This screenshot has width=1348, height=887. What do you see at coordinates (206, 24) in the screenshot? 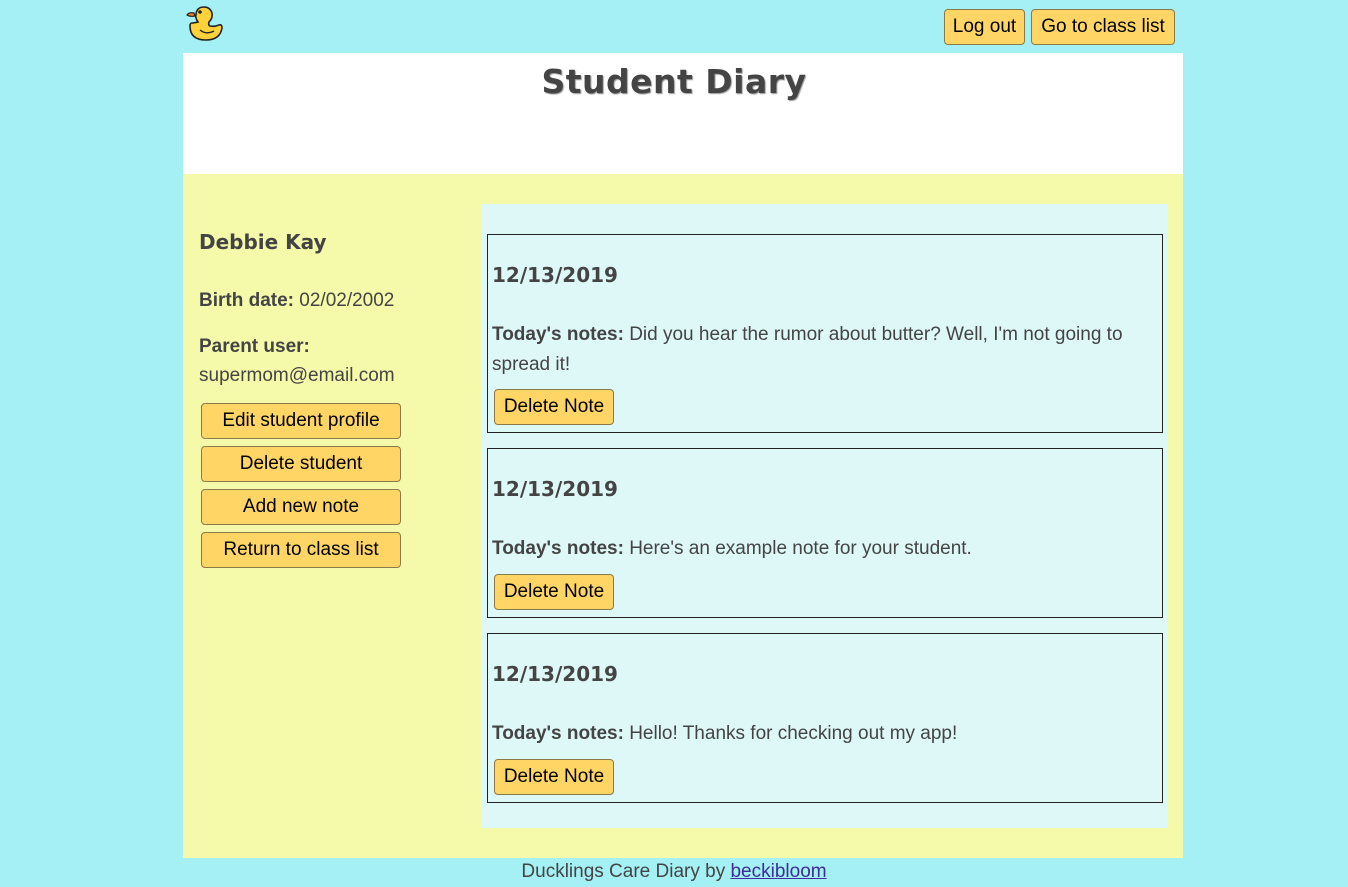
I see `rubber-duck-icon` at bounding box center [206, 24].